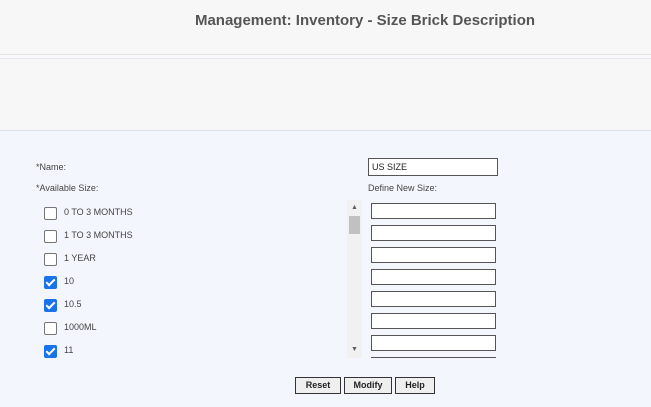 This screenshot has height=407, width=651. What do you see at coordinates (80, 327) in the screenshot?
I see `size-label: 1000ML` at bounding box center [80, 327].